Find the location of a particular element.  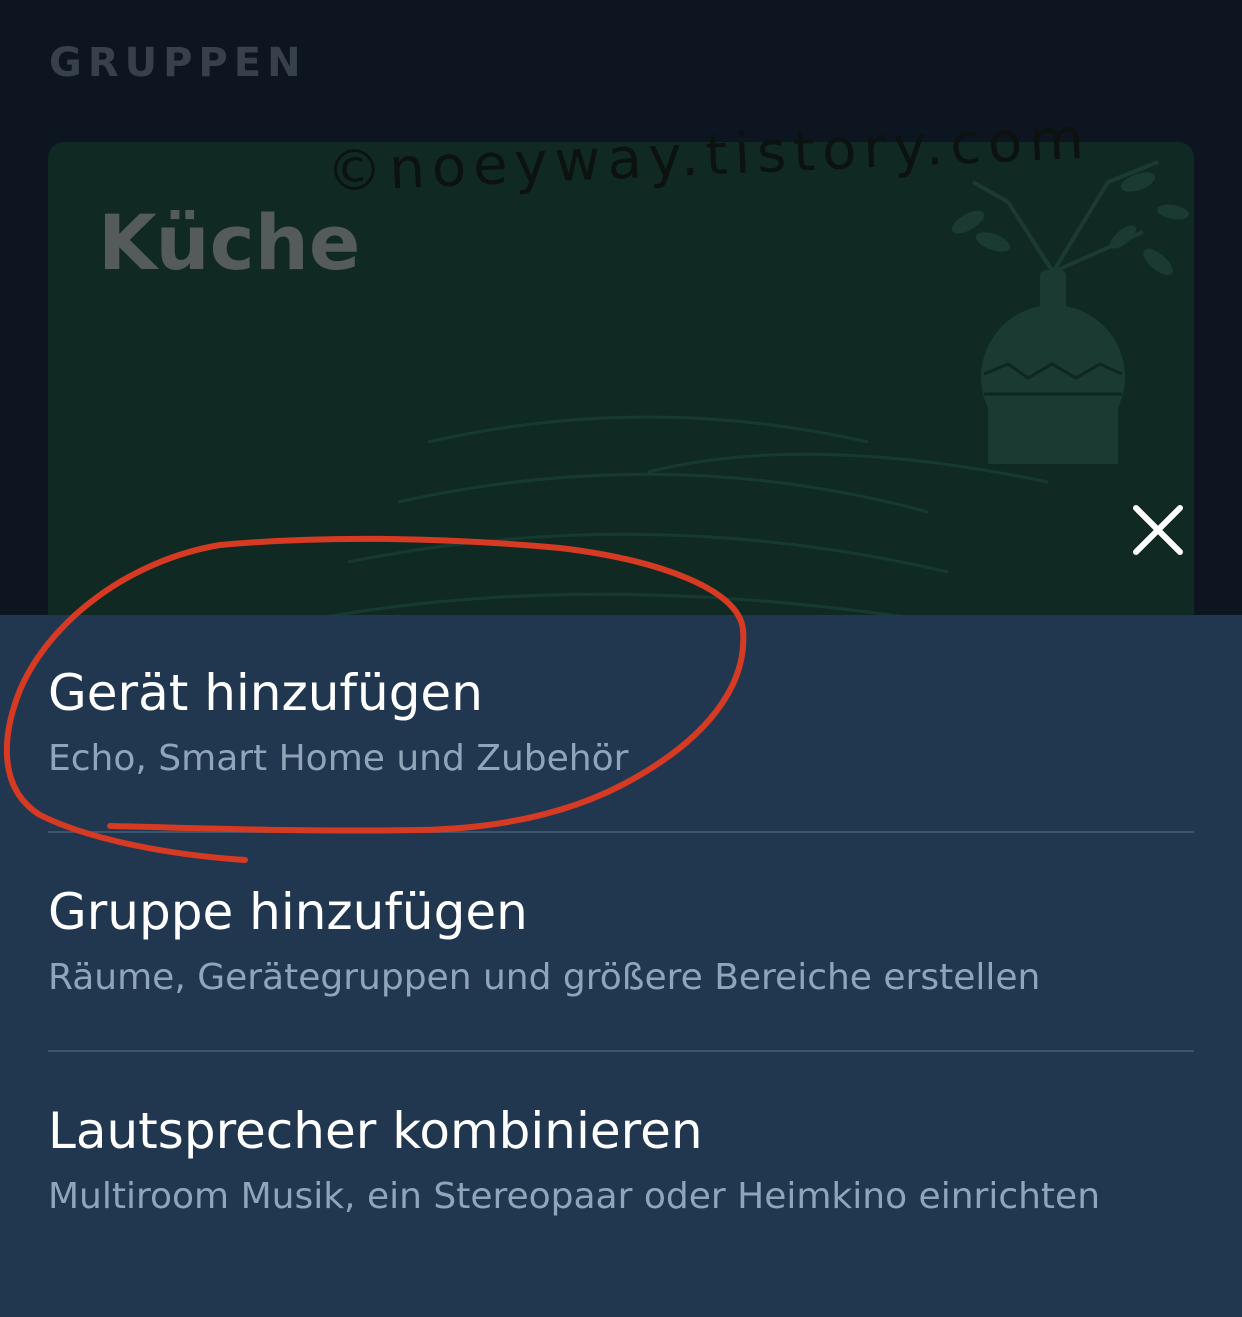

section-title: GRUPPEN is located at coordinates (178, 63).